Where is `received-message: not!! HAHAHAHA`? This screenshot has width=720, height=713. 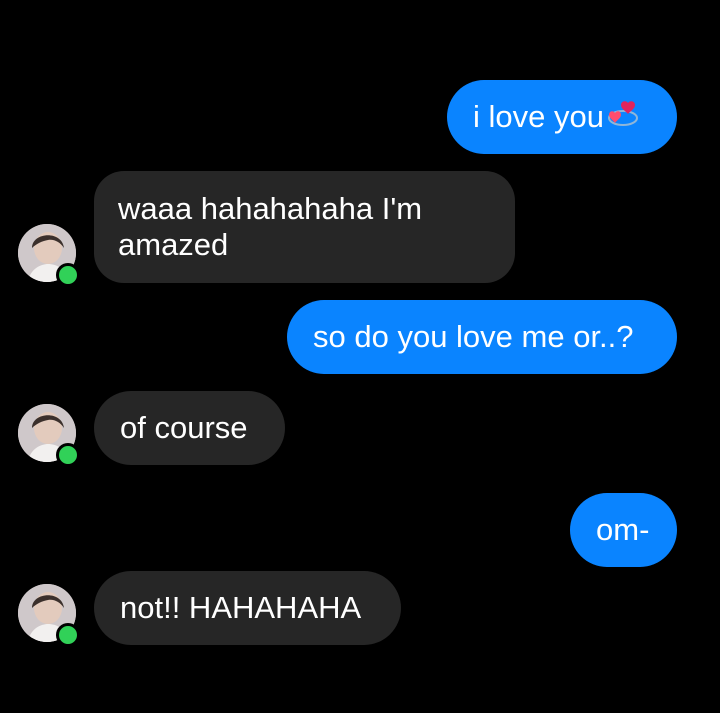 received-message: not!! HAHAHAHA is located at coordinates (247, 608).